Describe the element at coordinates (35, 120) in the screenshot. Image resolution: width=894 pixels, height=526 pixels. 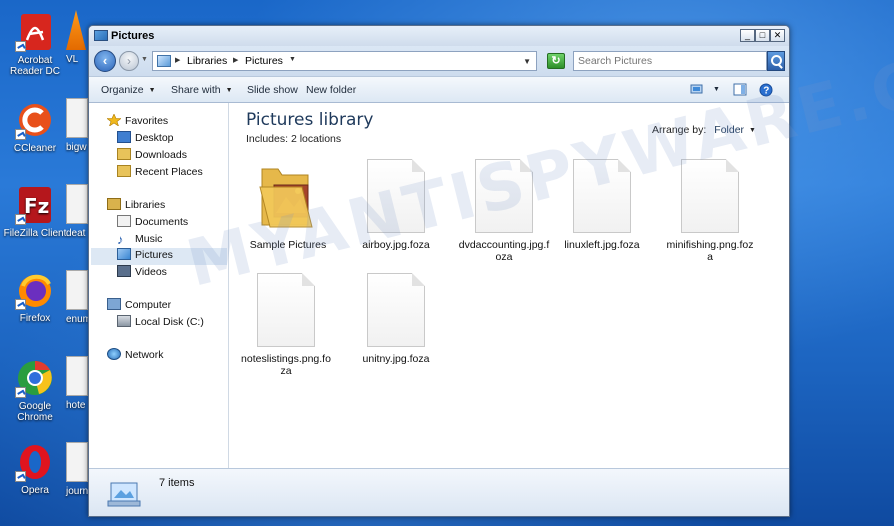
I see `ccleaner-icon` at that location.